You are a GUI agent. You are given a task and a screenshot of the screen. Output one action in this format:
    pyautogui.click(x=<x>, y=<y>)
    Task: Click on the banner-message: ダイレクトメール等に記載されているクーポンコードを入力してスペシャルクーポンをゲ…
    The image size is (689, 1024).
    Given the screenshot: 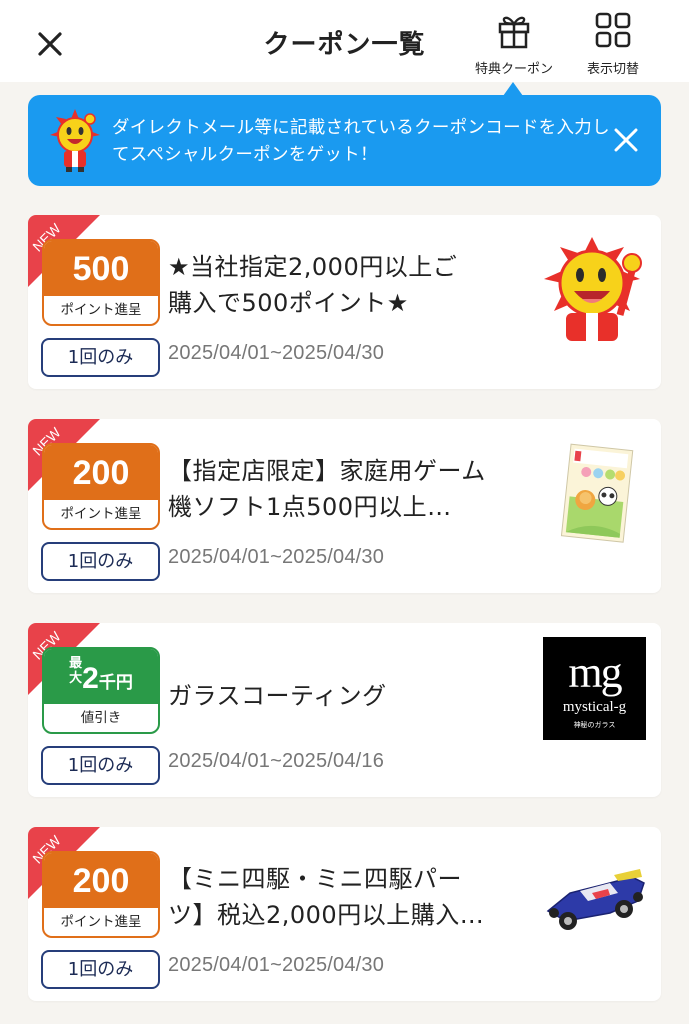 What is the action you would take?
    pyautogui.click(x=361, y=141)
    